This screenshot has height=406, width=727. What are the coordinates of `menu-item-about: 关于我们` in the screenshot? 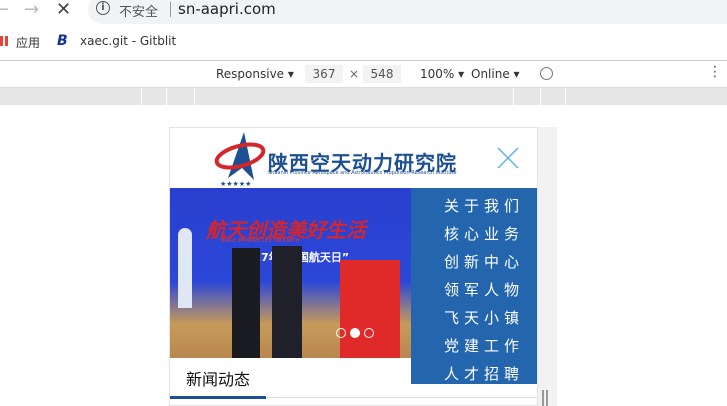 It's located at (474, 206).